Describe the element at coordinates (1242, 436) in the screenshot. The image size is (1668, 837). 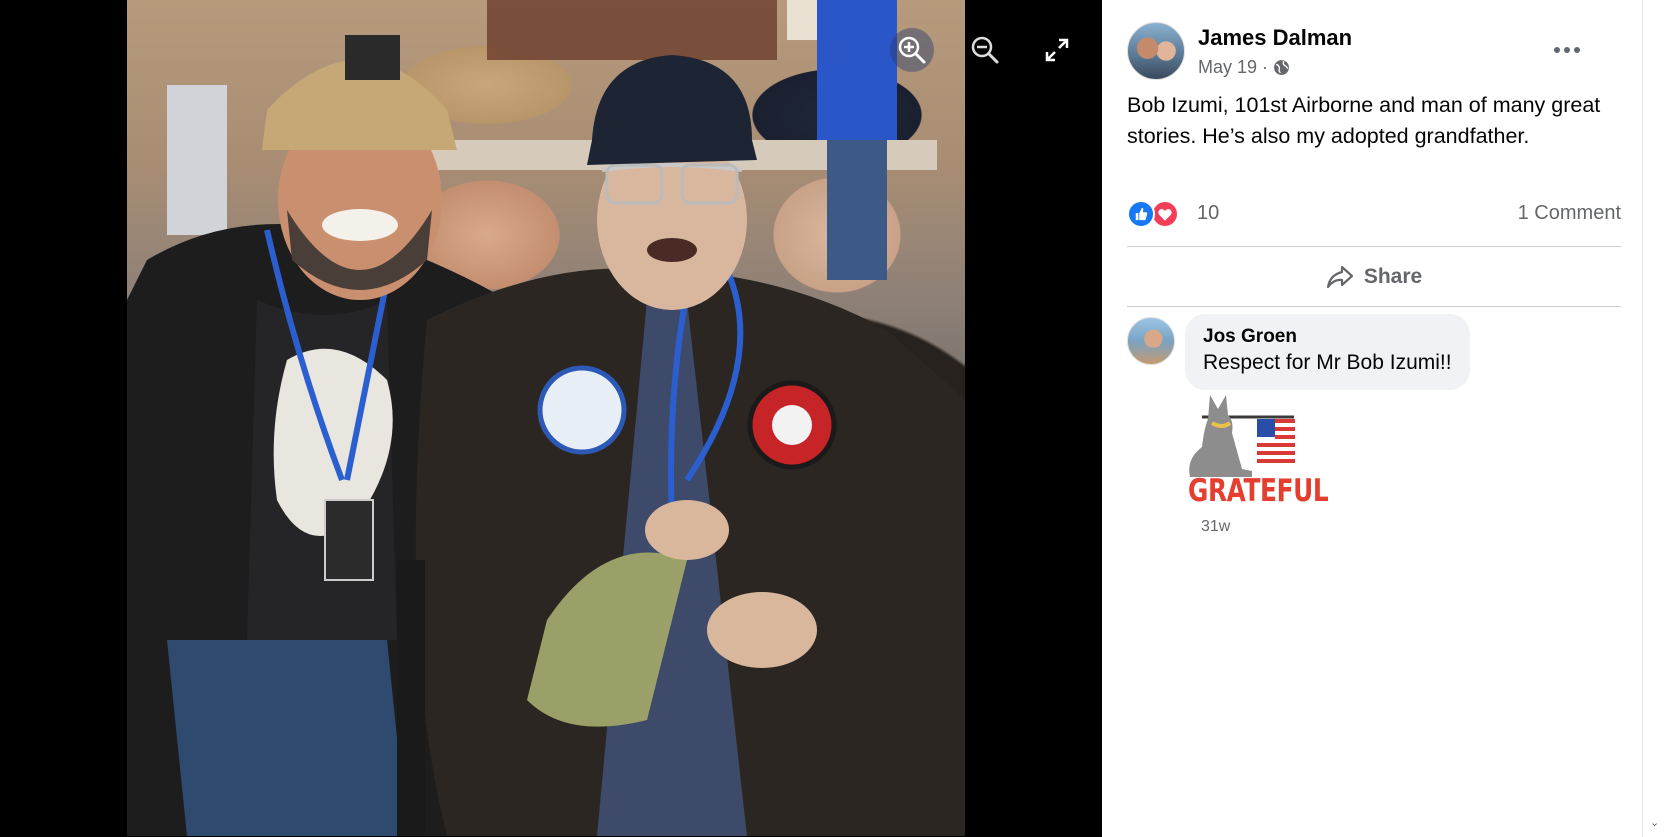
I see `dog-flag-sticker-icon` at that location.